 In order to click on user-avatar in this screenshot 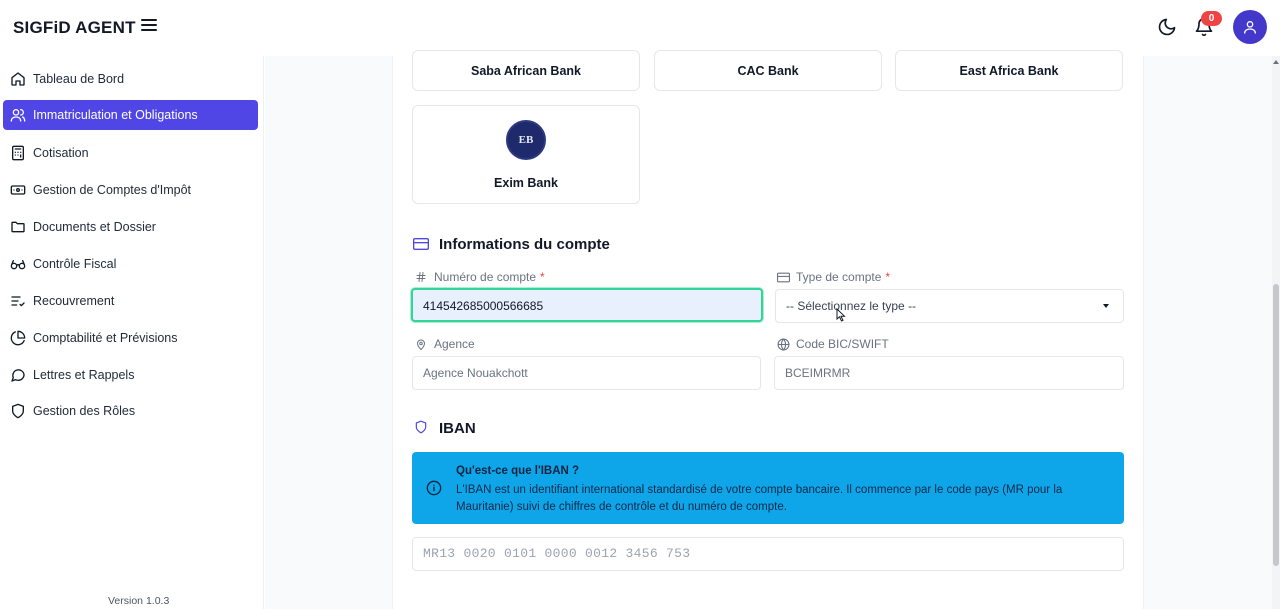, I will do `click(1250, 27)`.